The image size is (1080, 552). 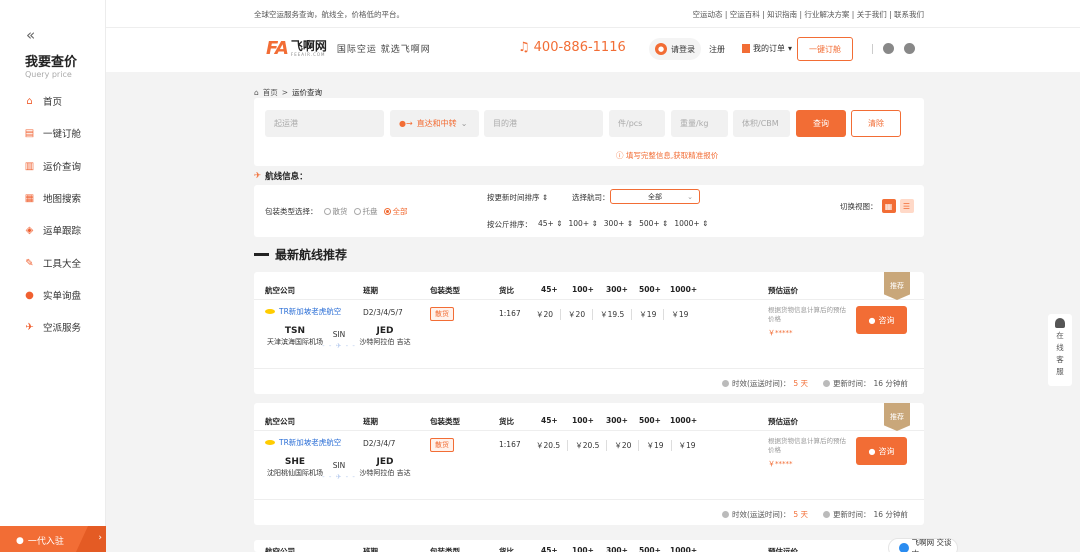 I want to click on destination-input: 目的港, so click(x=543, y=123).